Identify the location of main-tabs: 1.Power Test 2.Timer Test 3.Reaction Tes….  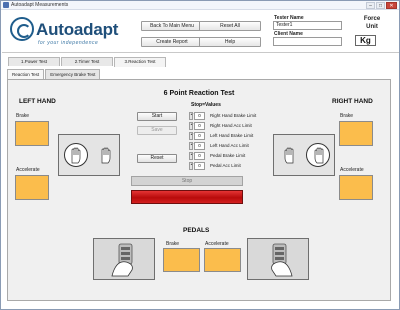
(84, 62).